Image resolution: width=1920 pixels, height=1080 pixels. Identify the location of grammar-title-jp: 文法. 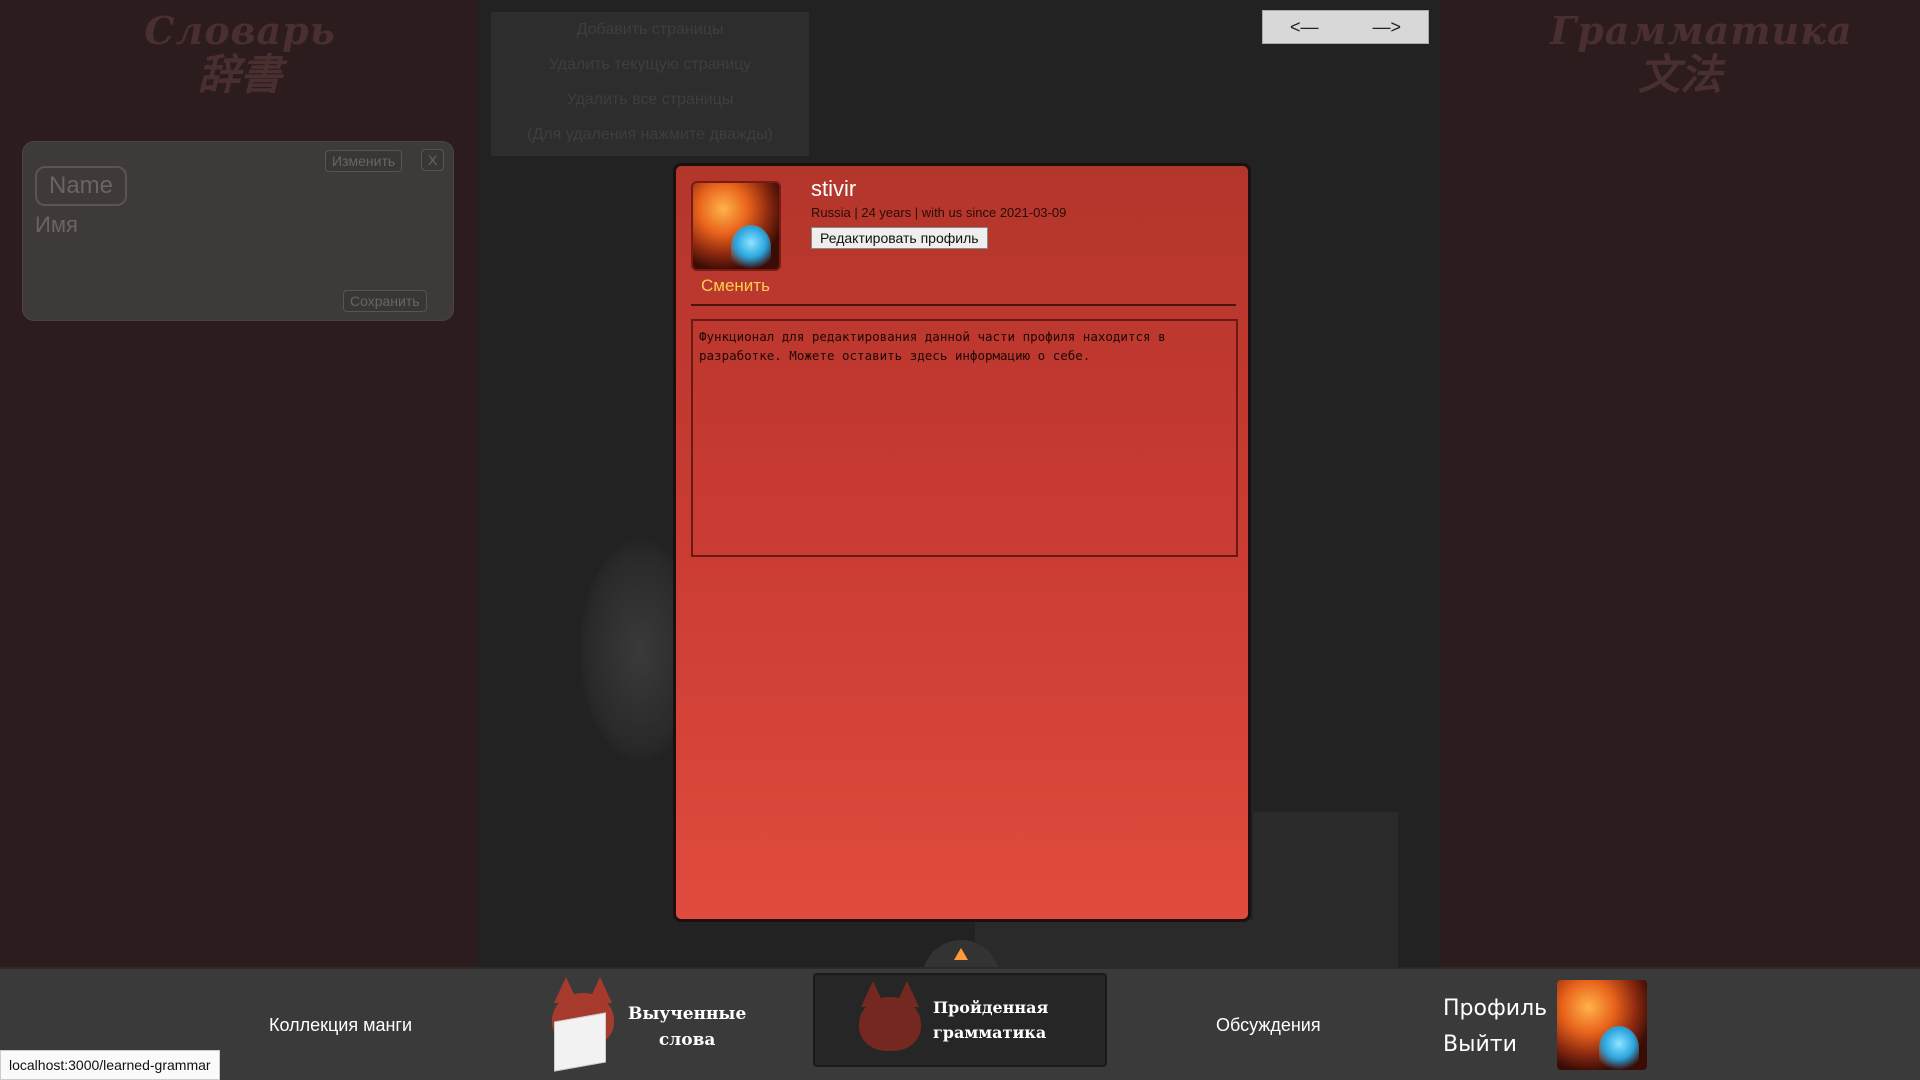
(1679, 74).